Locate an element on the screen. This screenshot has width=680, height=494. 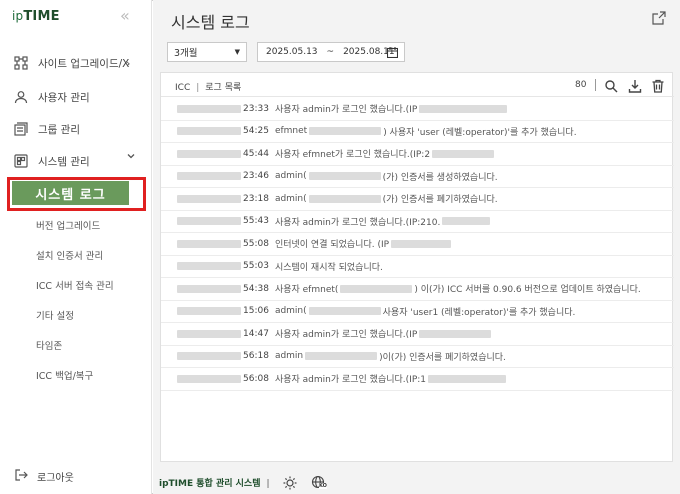
sidebar-subitem-icc-backup: ICC 백업/복구 is located at coordinates (64, 375).